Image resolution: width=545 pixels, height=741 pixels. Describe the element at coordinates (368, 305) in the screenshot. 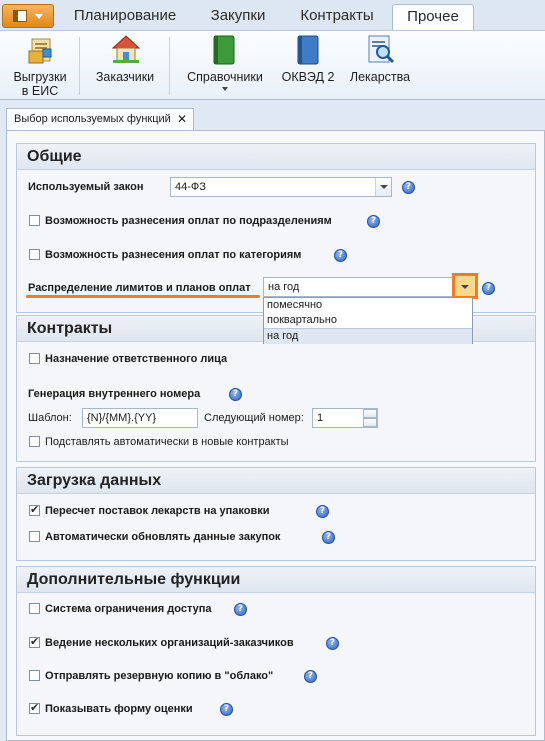

I see `option-monthly: помесячно` at that location.